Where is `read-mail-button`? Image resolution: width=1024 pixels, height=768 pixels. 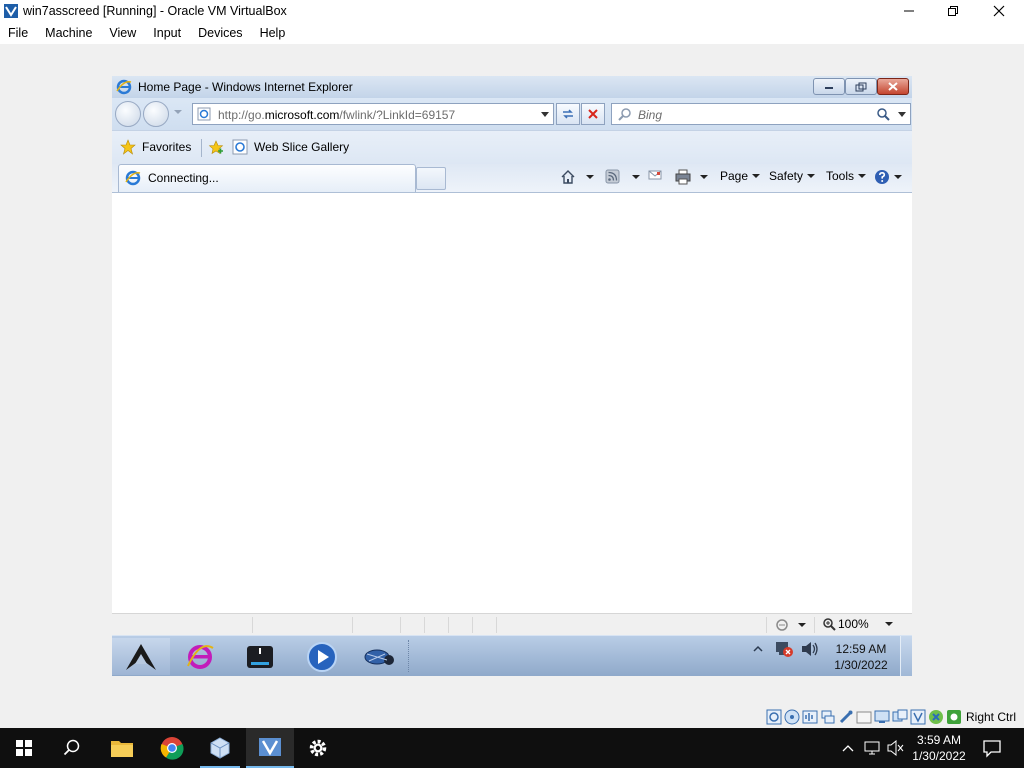
read-mail-button is located at coordinates (655, 175).